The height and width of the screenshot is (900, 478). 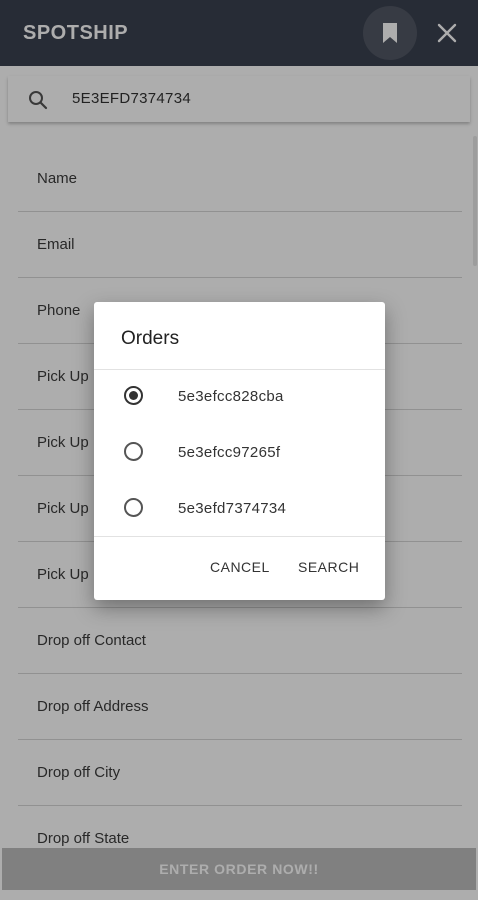 I want to click on dialog-title: Orders, so click(x=150, y=338).